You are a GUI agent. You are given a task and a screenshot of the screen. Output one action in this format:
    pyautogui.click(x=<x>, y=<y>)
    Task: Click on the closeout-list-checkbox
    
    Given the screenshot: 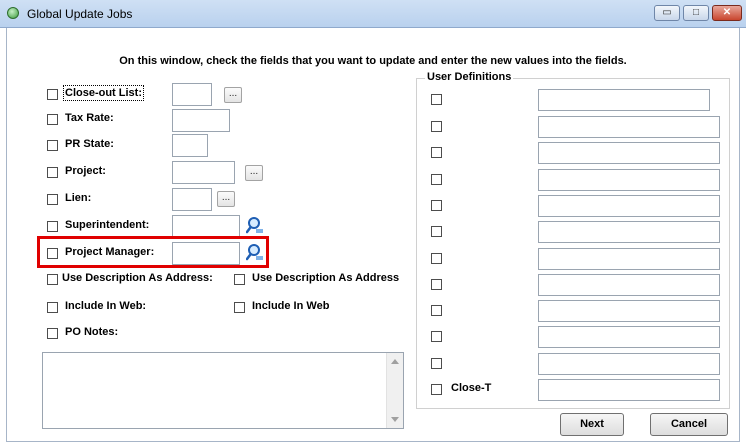 What is the action you would take?
    pyautogui.click(x=52, y=94)
    